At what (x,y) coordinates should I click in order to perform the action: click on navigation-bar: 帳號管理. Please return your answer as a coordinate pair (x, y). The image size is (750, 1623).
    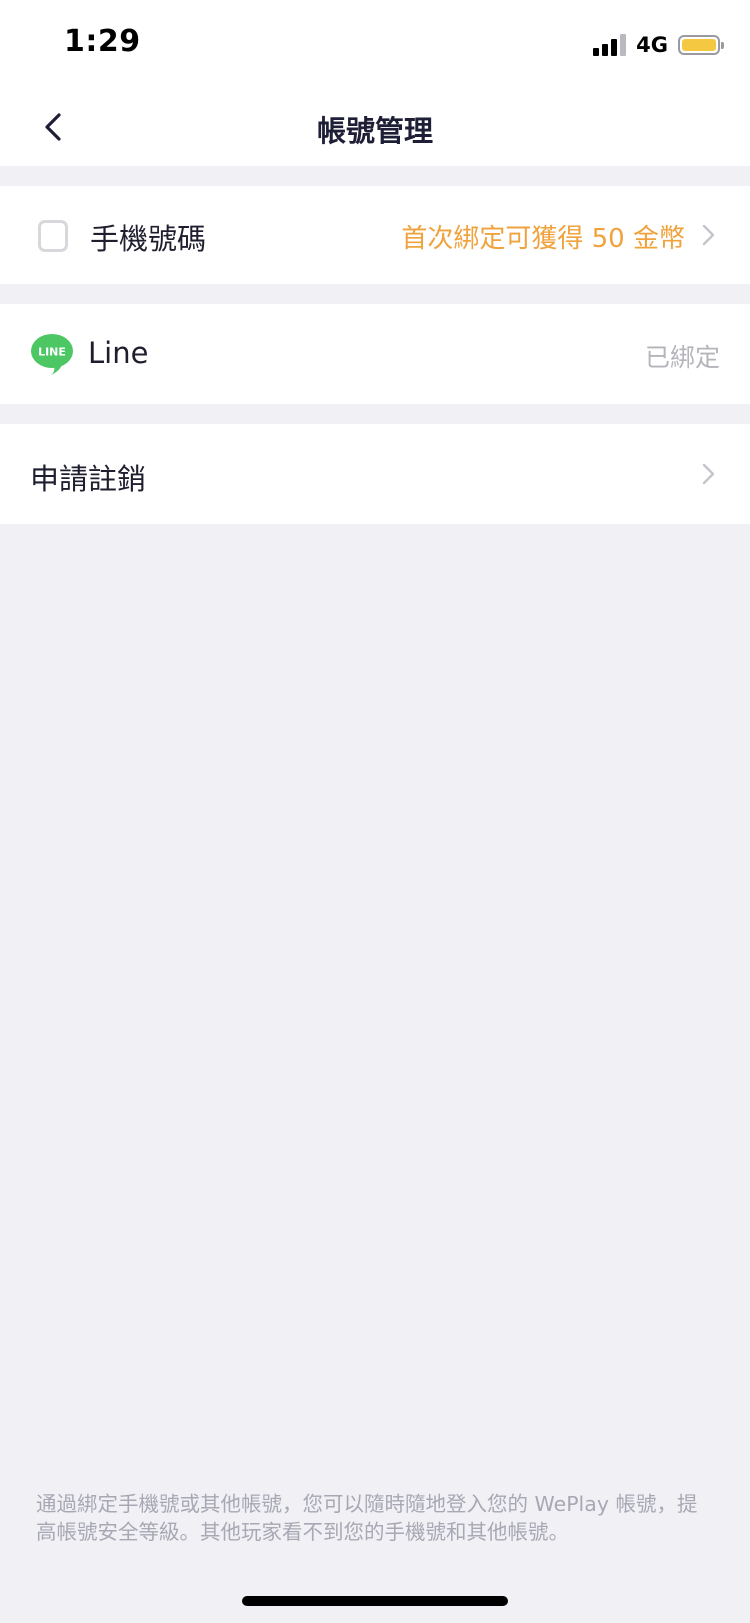
    Looking at the image, I should click on (375, 127).